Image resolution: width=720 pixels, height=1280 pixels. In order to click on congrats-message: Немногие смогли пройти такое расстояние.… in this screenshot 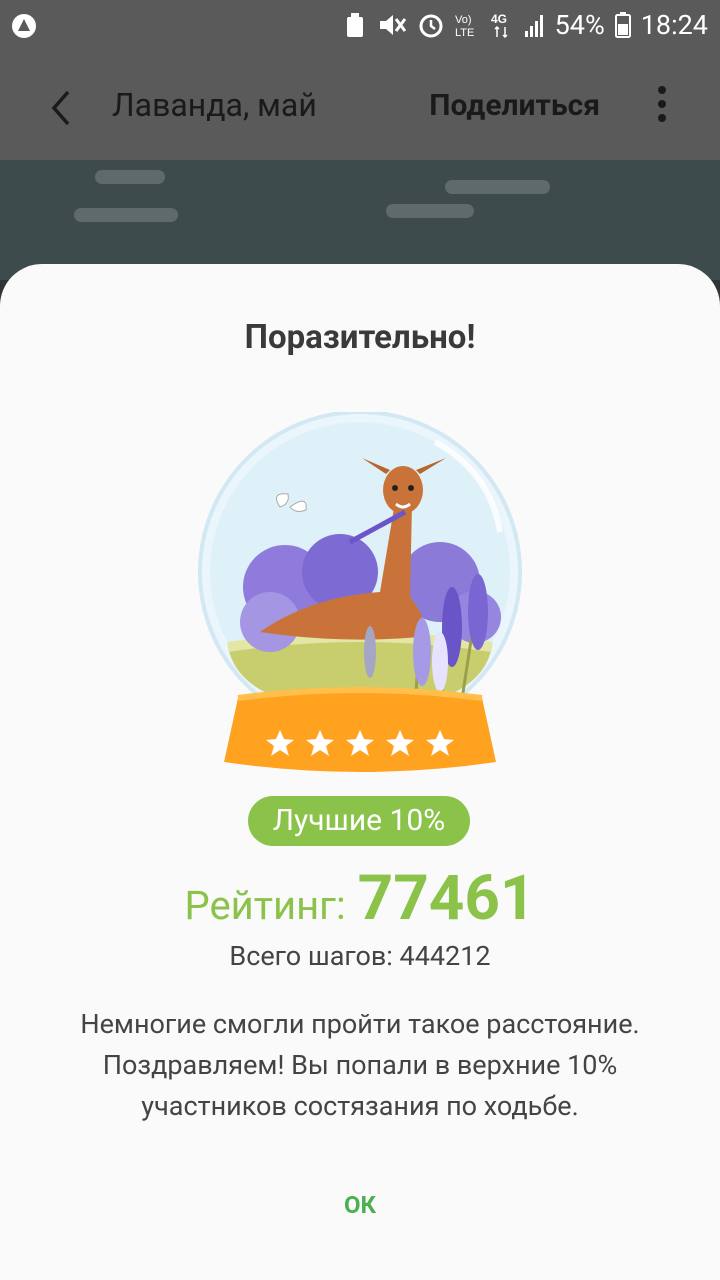, I will do `click(360, 1065)`.